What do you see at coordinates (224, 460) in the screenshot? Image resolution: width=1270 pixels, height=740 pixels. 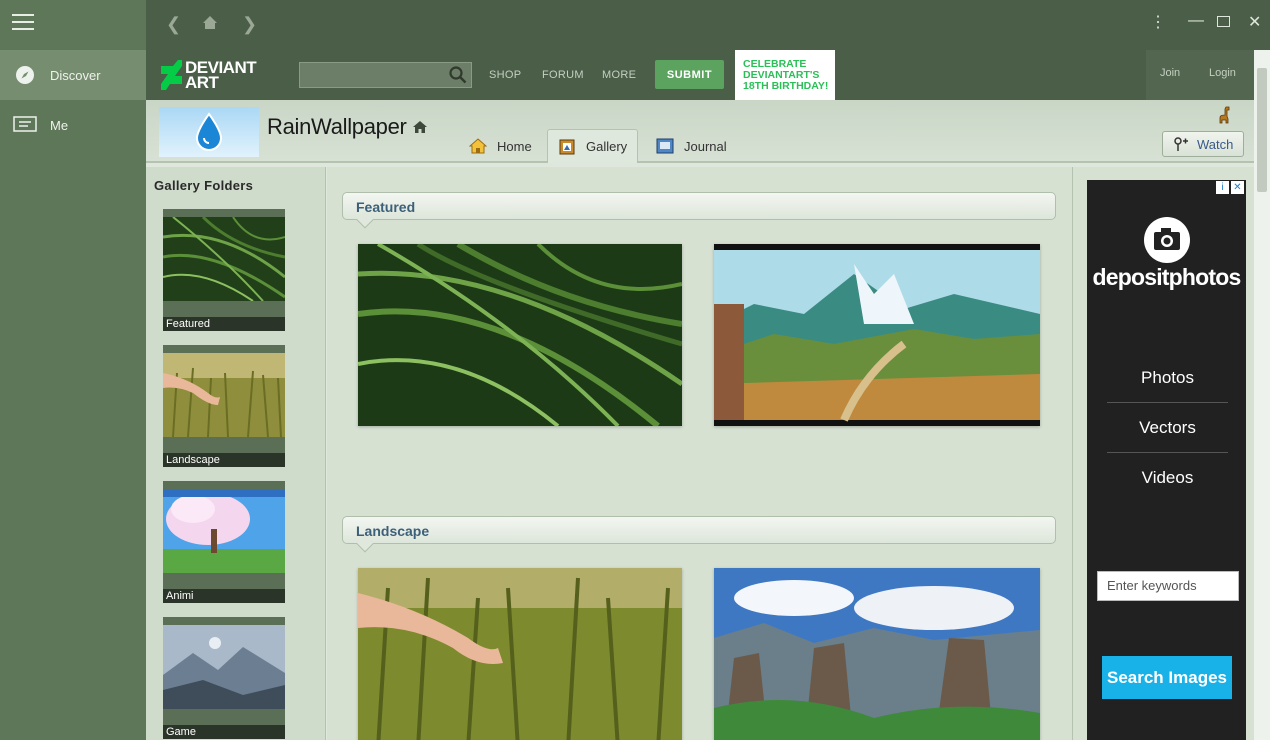 I see `folder-label: Landscape` at bounding box center [224, 460].